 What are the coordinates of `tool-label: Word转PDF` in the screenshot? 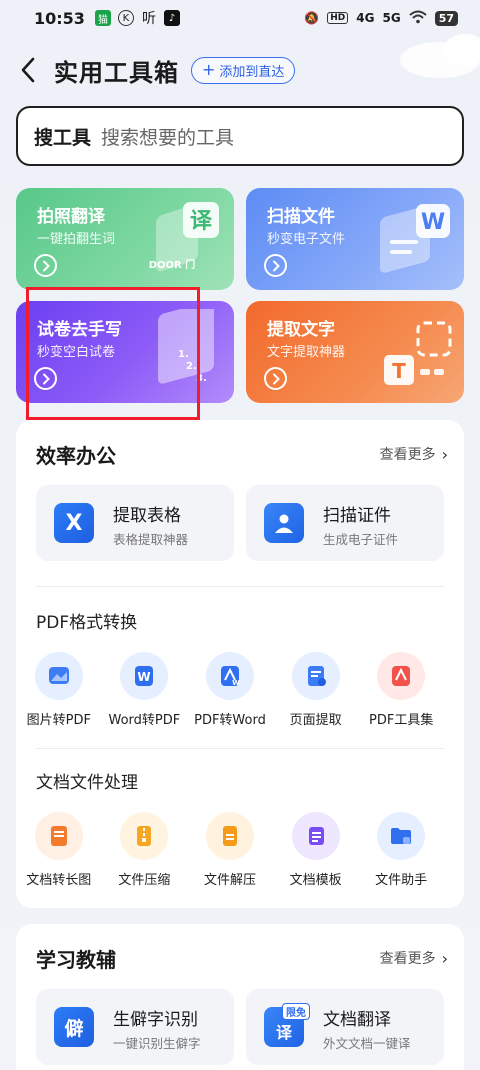 It's located at (144, 720).